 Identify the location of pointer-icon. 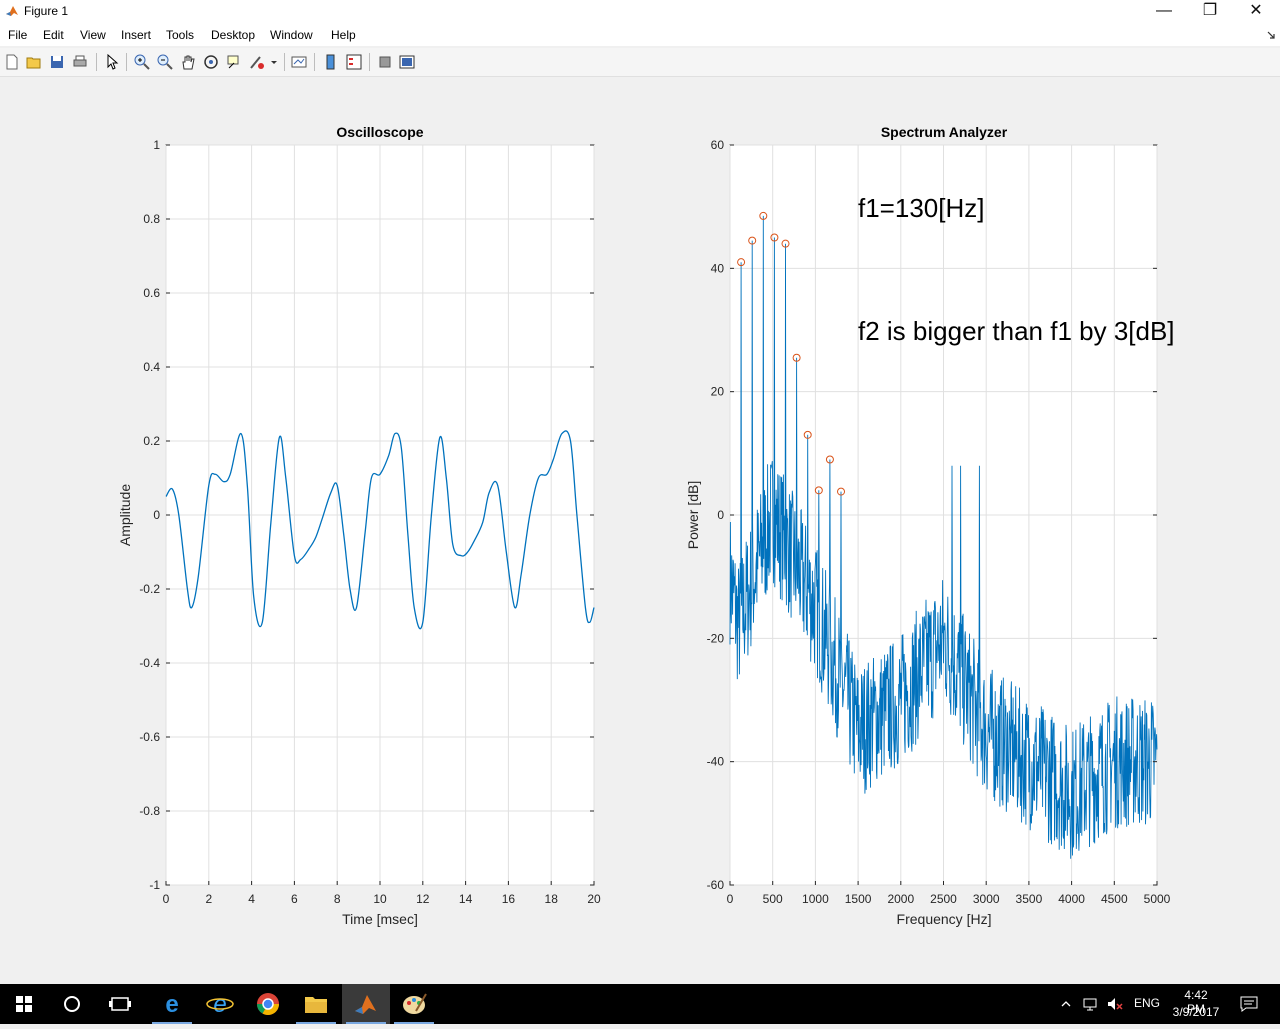
(112, 62).